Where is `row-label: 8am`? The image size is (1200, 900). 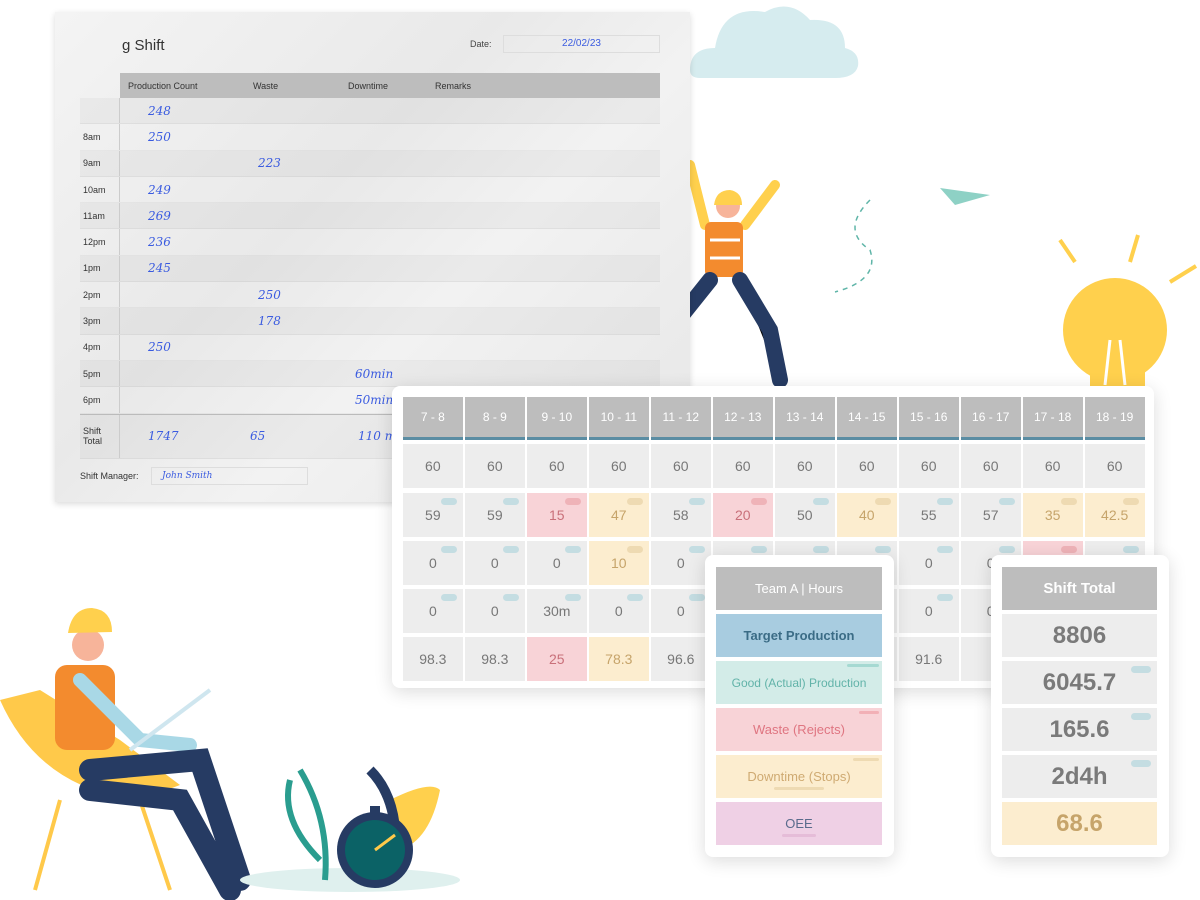 row-label: 8am is located at coordinates (100, 137).